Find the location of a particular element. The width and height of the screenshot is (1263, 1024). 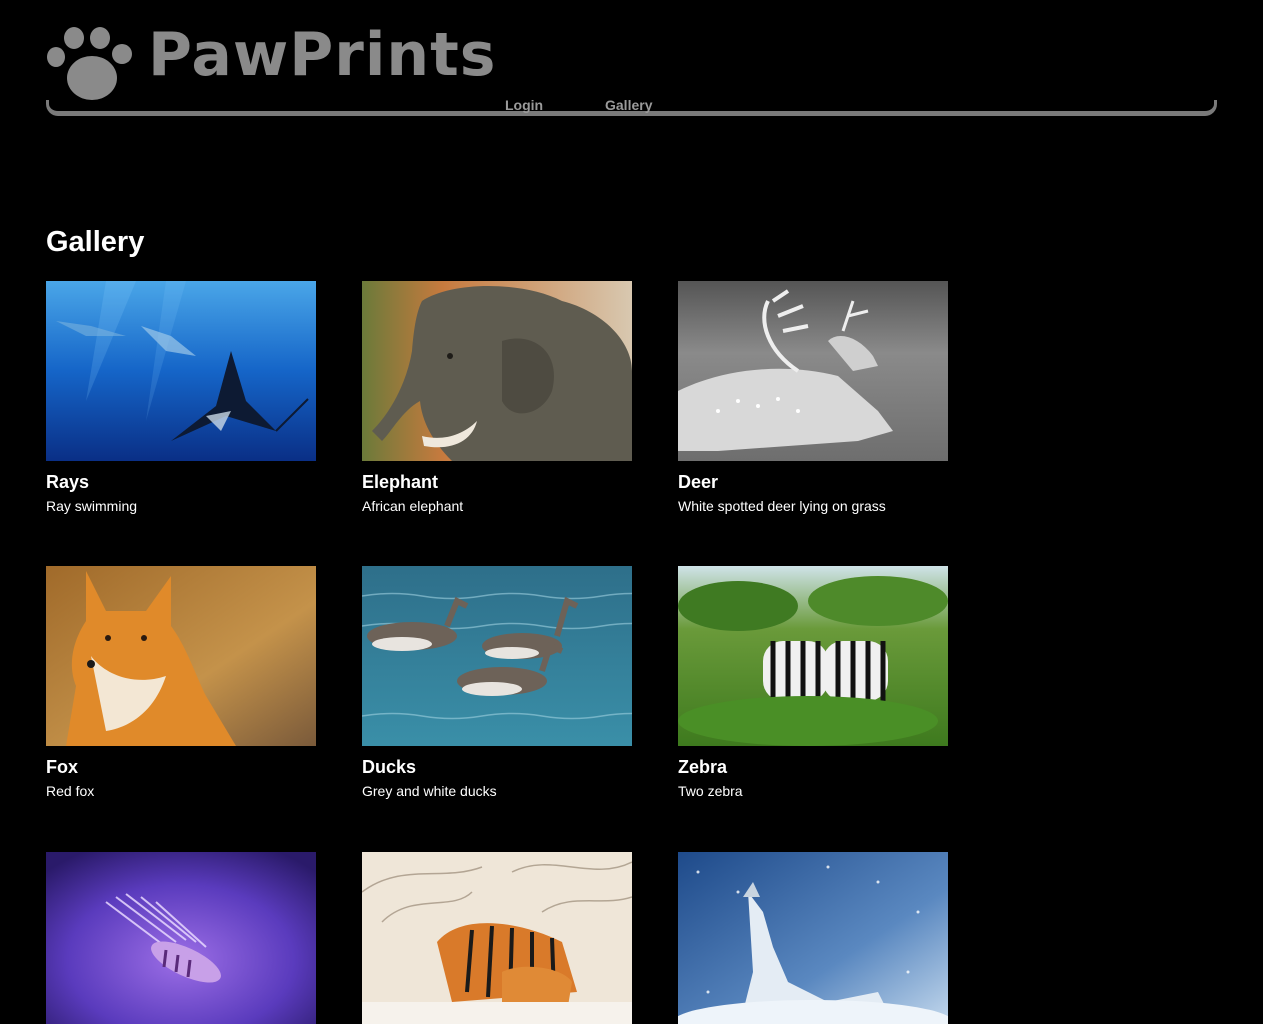

site-logo: PawPrints is located at coordinates (271, 61).